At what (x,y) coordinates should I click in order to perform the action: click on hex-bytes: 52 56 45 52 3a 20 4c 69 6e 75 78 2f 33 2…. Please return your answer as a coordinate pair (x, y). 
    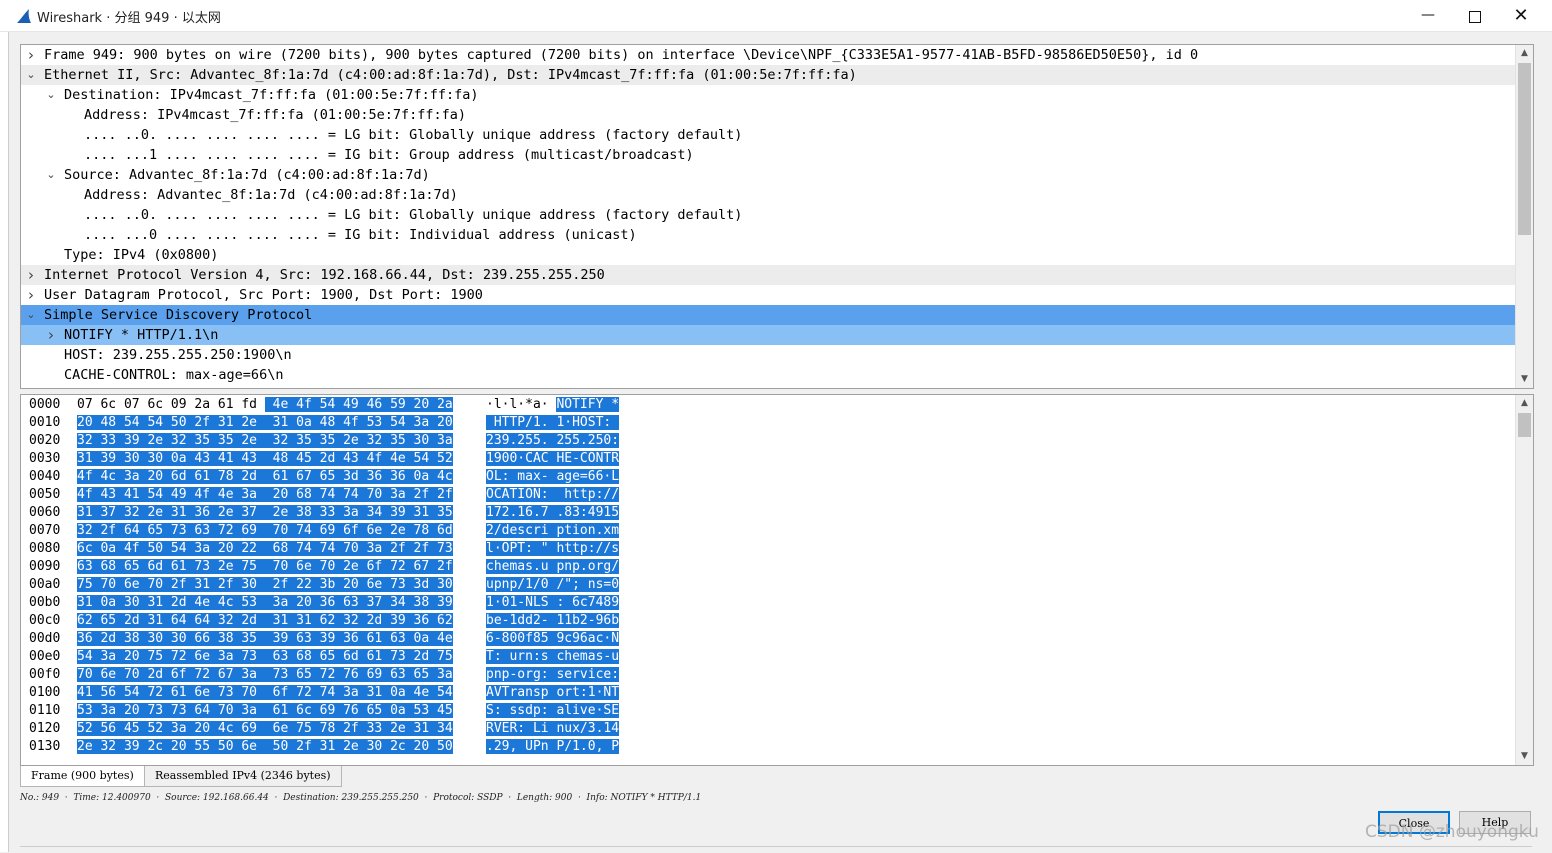
    Looking at the image, I should click on (265, 729).